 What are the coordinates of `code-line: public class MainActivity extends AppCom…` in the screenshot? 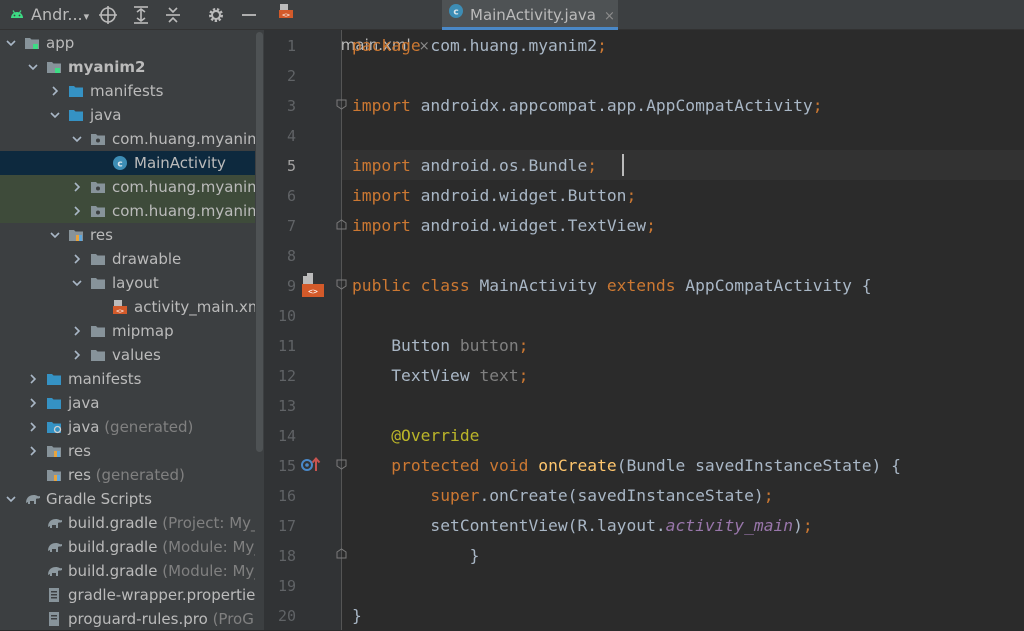 It's located at (612, 286).